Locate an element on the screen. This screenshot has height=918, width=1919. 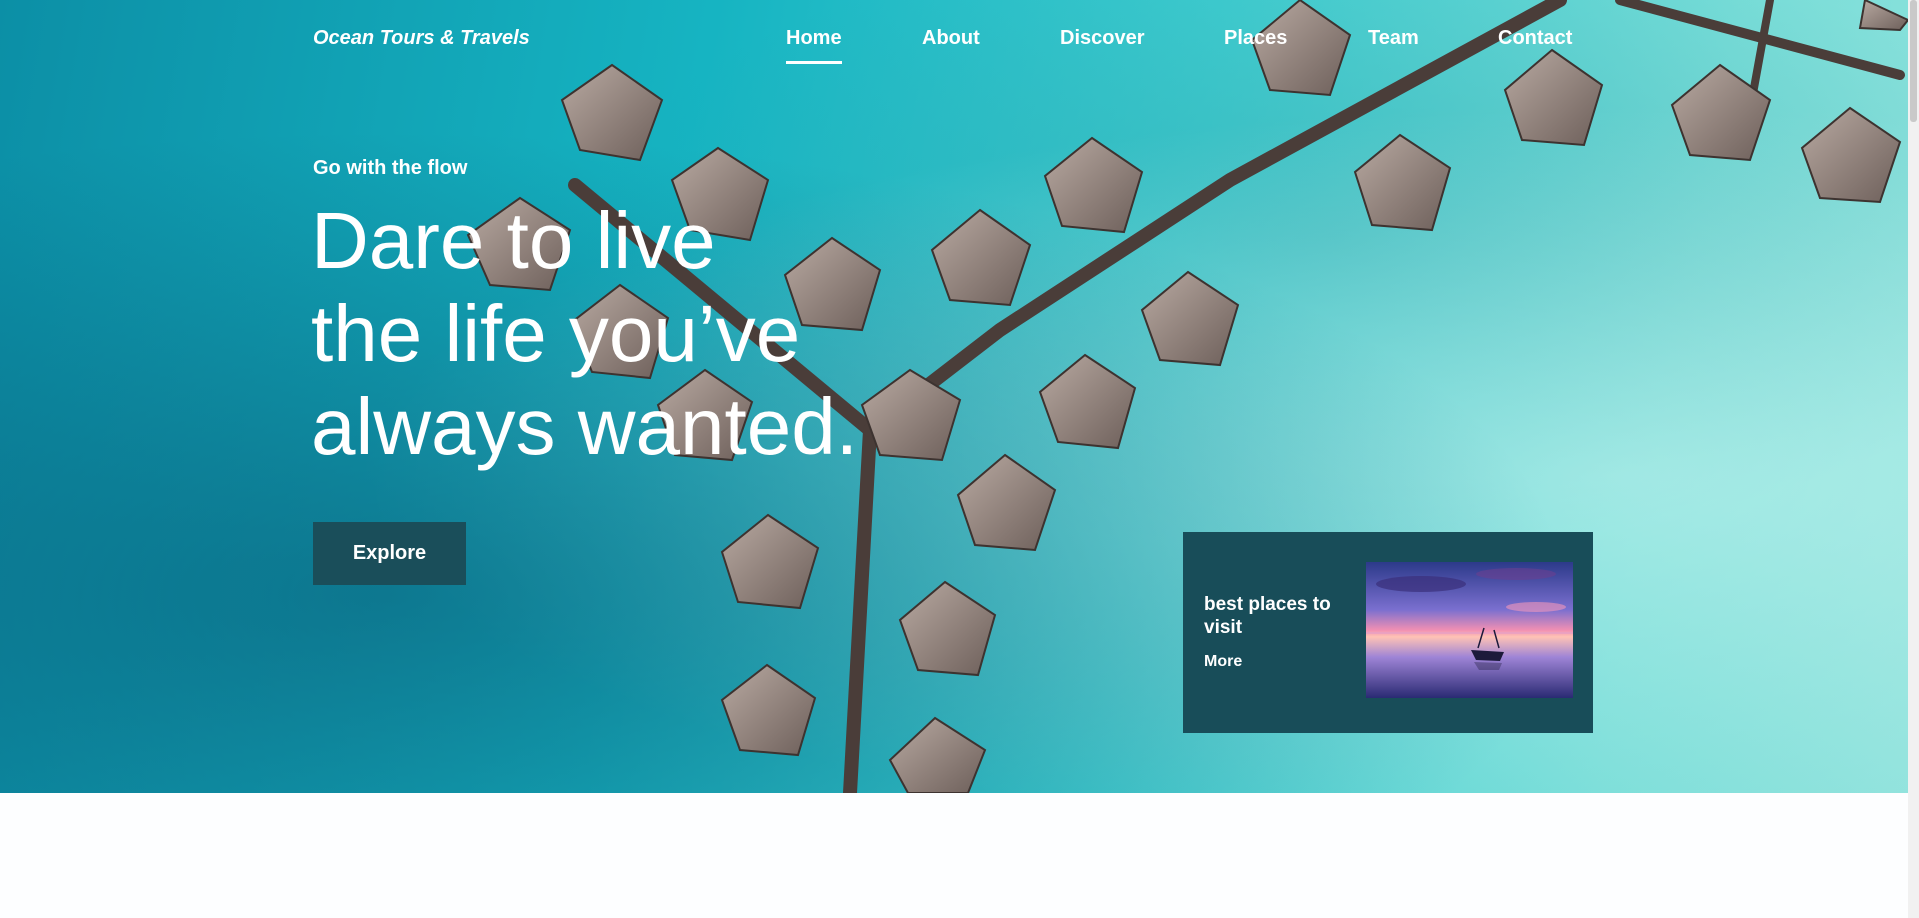
headline-line-3: always wanted. is located at coordinates (584, 426).